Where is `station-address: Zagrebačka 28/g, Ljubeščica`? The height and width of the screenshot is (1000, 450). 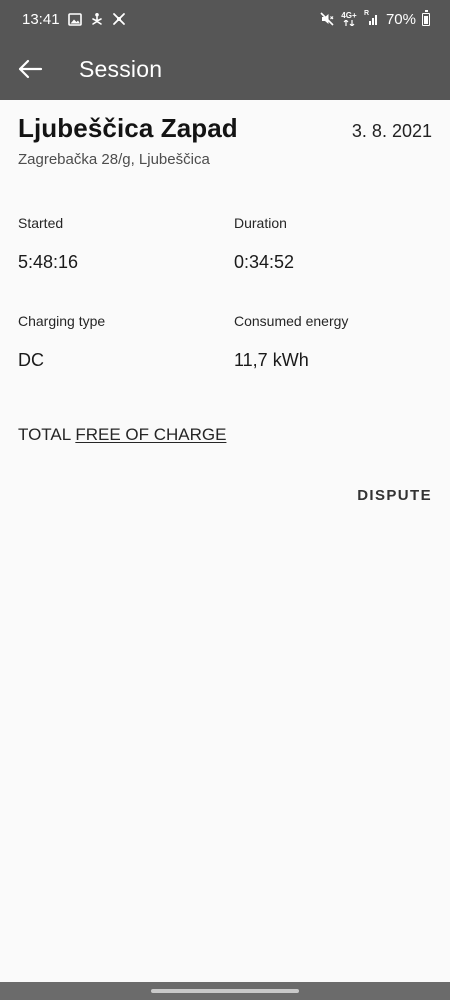
station-address: Zagrebačka 28/g, Ljubeščica is located at coordinates (114, 159).